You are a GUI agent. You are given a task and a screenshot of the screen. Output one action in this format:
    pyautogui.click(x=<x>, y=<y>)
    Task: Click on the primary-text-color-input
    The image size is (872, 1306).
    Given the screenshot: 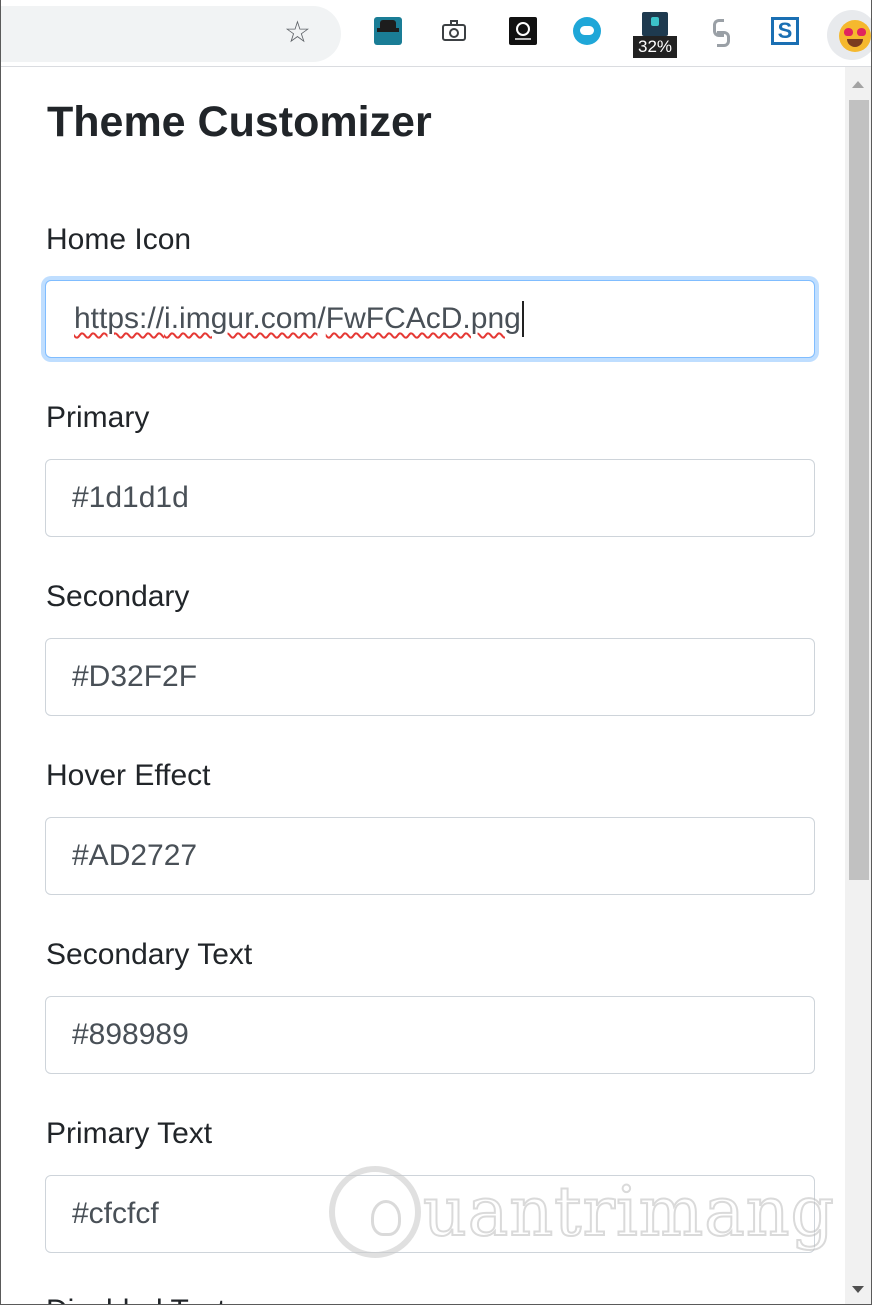 What is the action you would take?
    pyautogui.click(x=430, y=1214)
    